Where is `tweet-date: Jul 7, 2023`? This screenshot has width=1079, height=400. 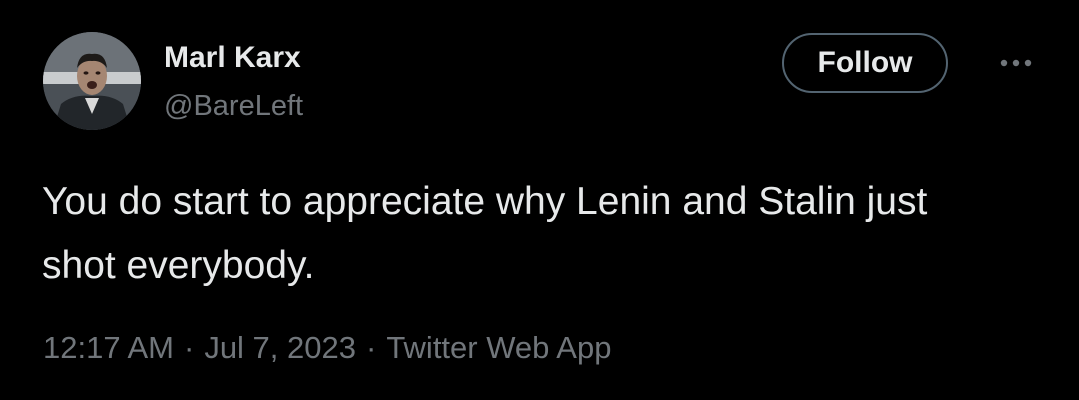 tweet-date: Jul 7, 2023 is located at coordinates (280, 347).